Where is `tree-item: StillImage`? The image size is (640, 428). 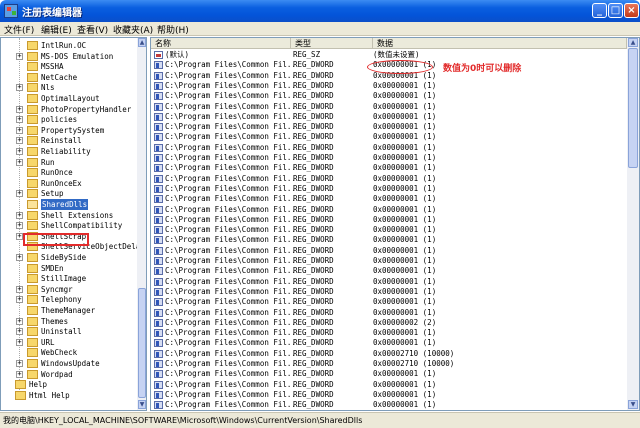
tree-item: StillImage is located at coordinates (69, 278).